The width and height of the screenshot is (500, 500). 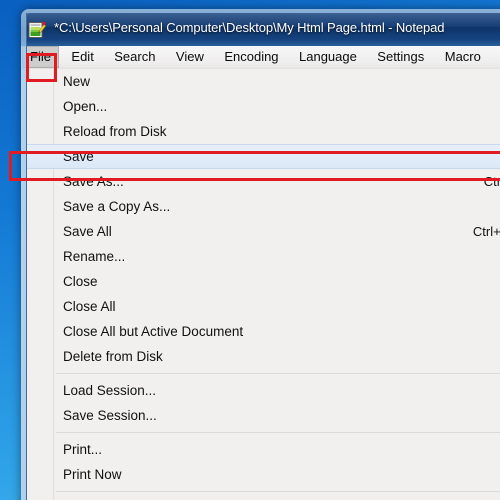 What do you see at coordinates (496, 57) in the screenshot?
I see `menubar-item-run: R` at bounding box center [496, 57].